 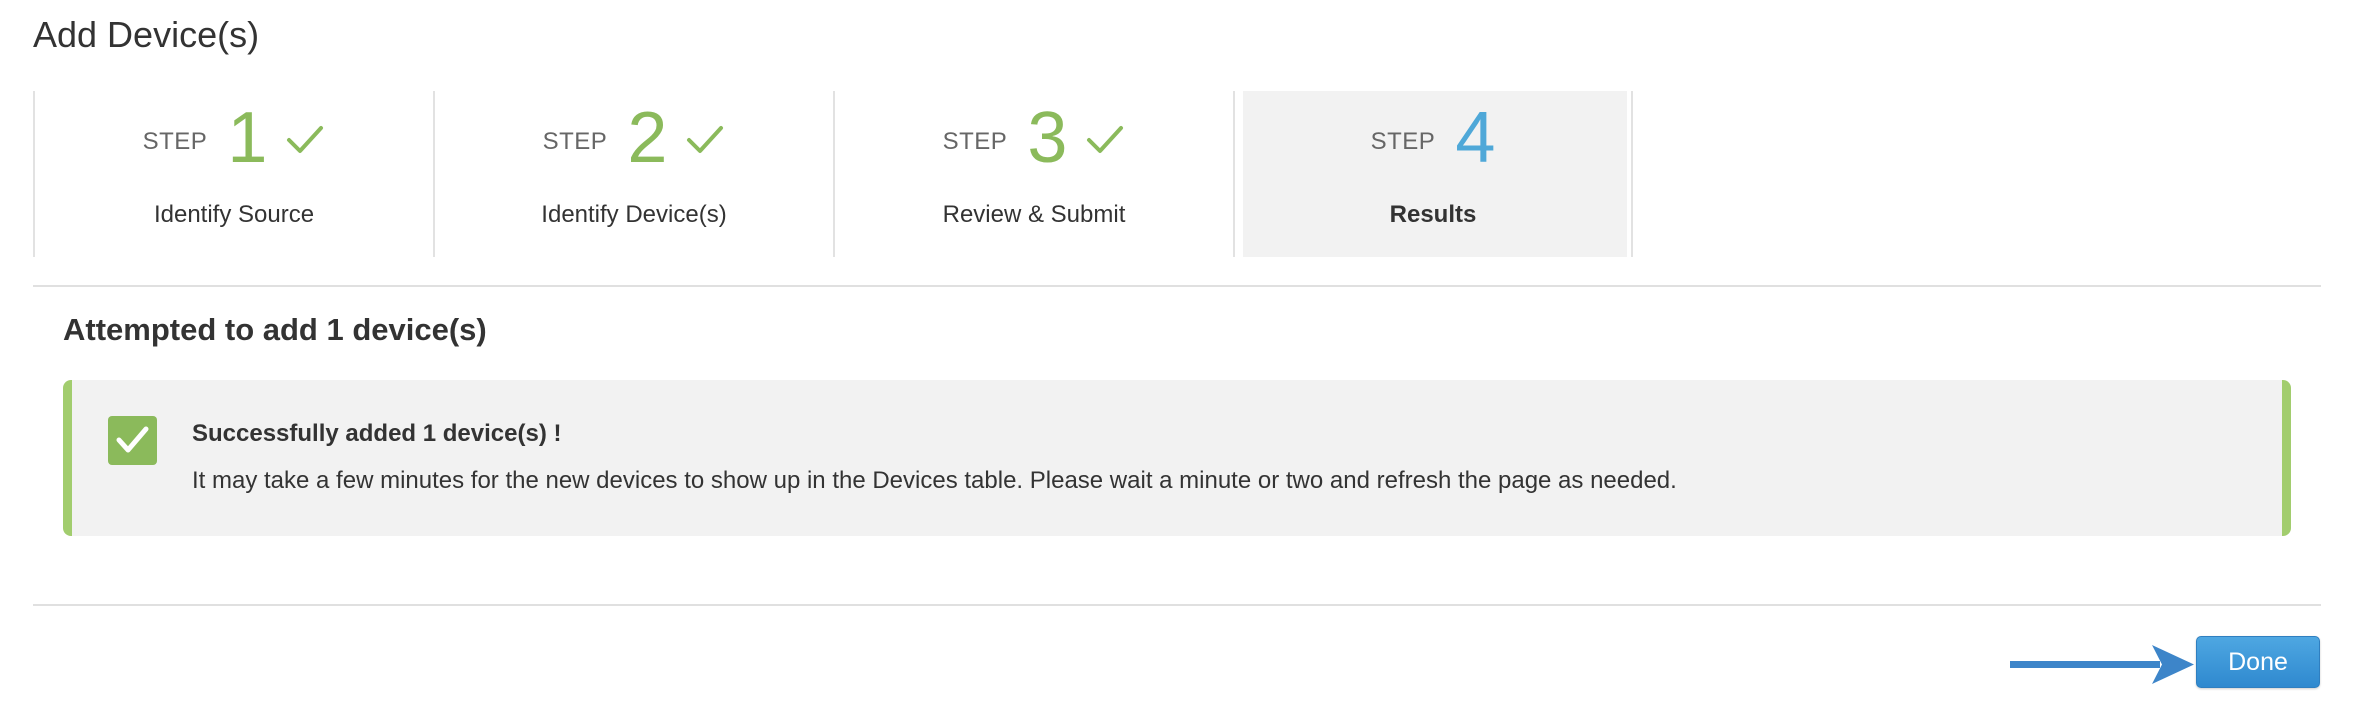 What do you see at coordinates (234, 214) in the screenshot?
I see `step-label: Identify Source` at bounding box center [234, 214].